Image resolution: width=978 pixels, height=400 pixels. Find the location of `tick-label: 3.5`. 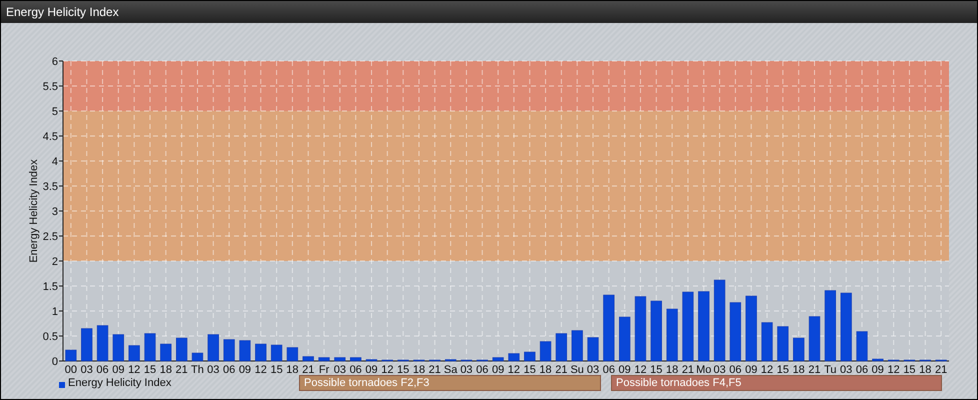

tick-label: 3.5 is located at coordinates (50, 187).